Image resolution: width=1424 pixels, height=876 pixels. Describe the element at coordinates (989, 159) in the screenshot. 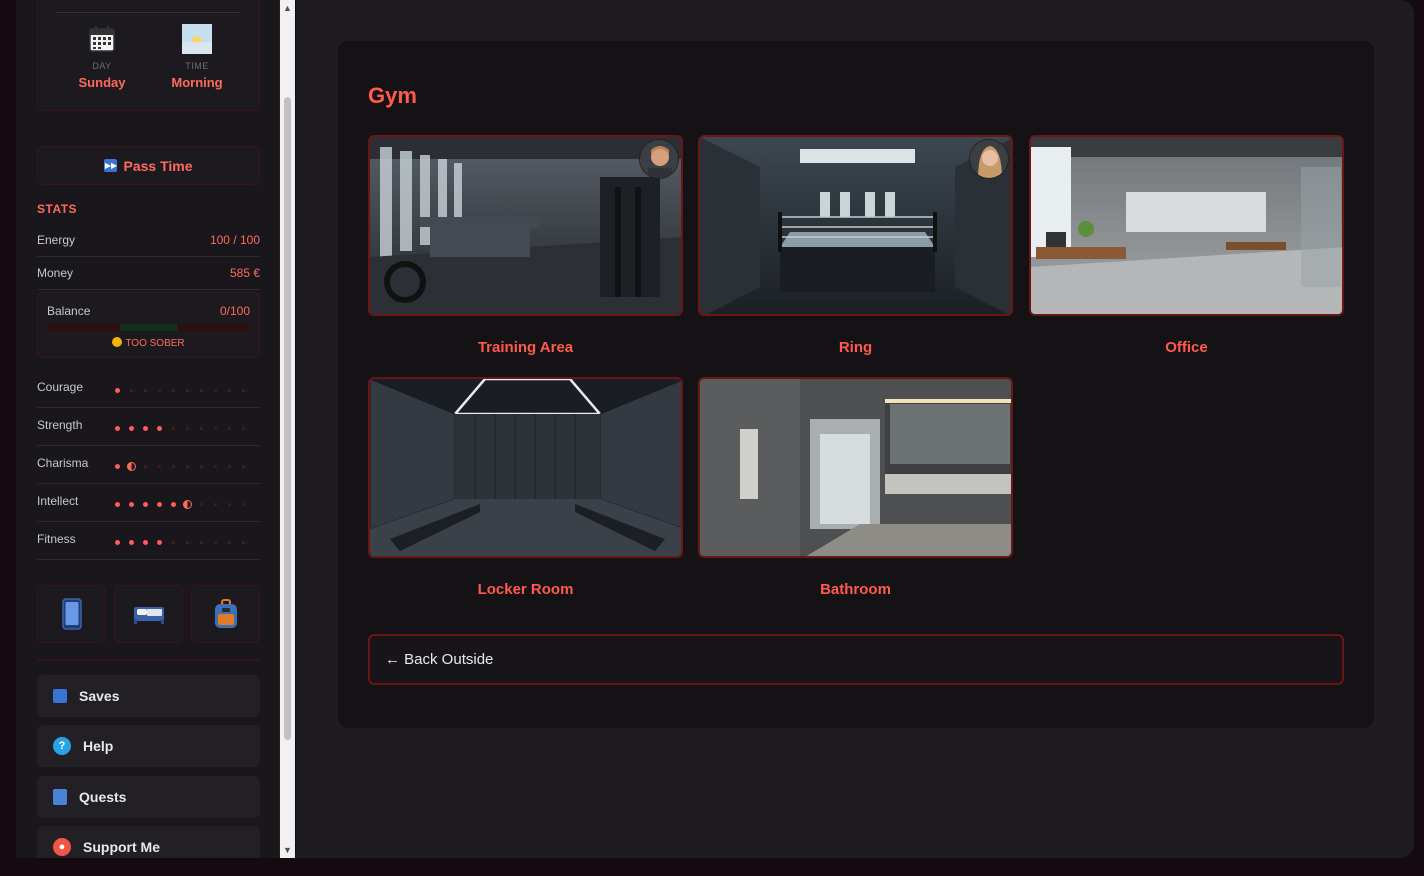

I see `npc-avatar-woman` at that location.